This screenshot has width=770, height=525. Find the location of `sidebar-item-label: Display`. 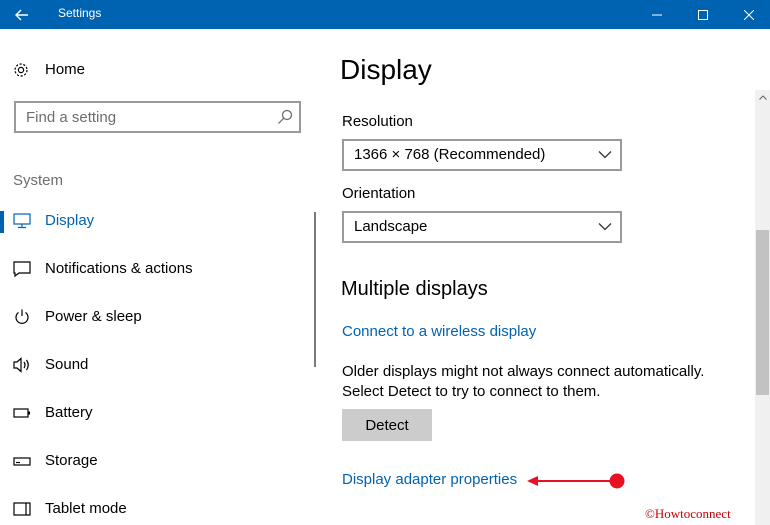

sidebar-item-label: Display is located at coordinates (70, 220).